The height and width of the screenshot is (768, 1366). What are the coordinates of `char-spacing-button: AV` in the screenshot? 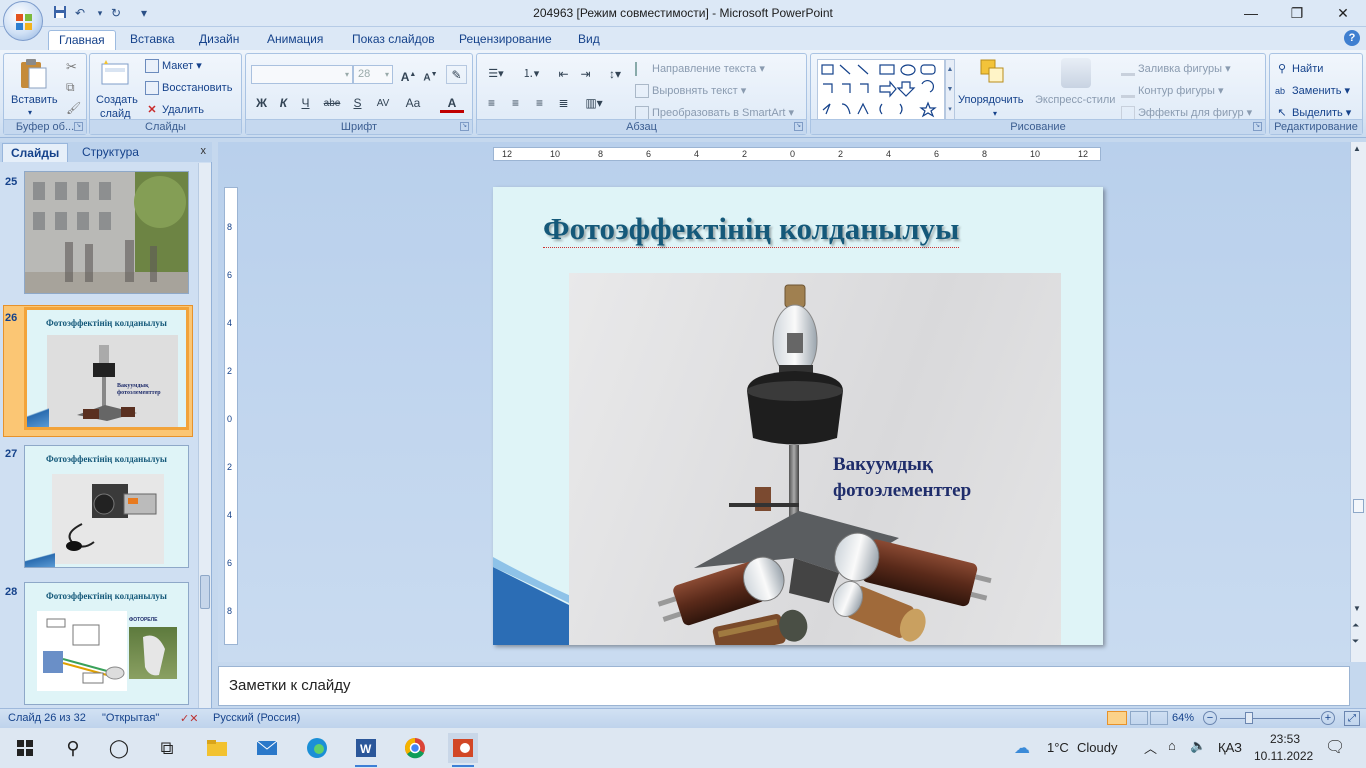 It's located at (383, 103).